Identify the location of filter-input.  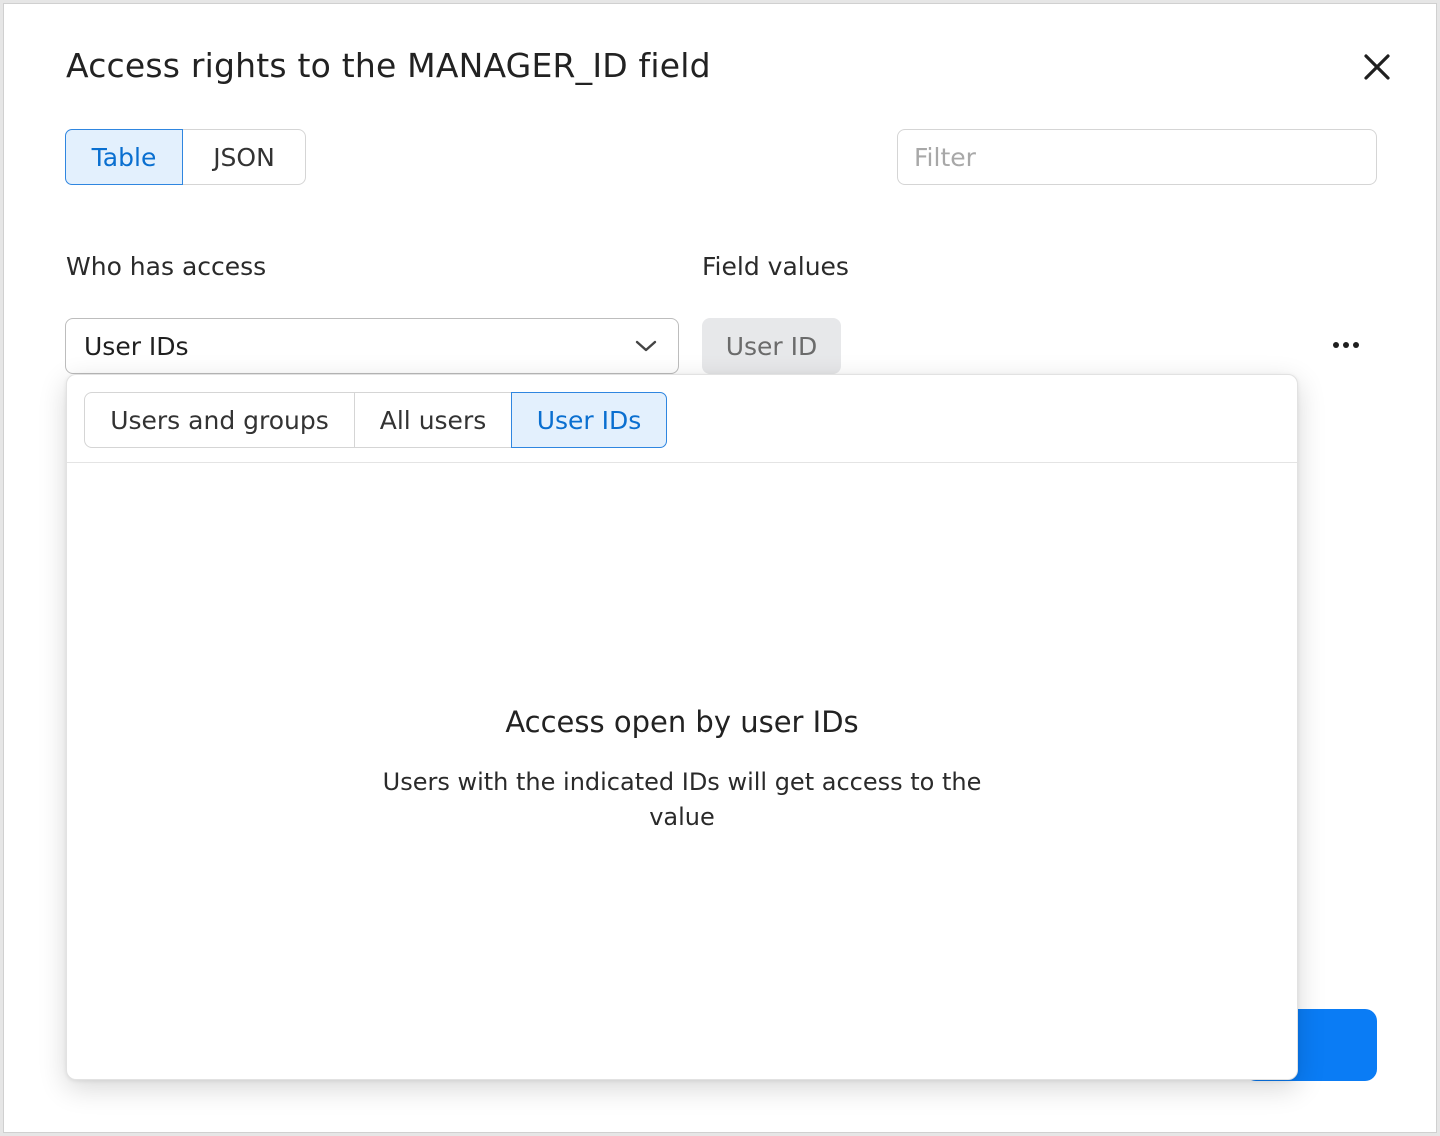
(1137, 157).